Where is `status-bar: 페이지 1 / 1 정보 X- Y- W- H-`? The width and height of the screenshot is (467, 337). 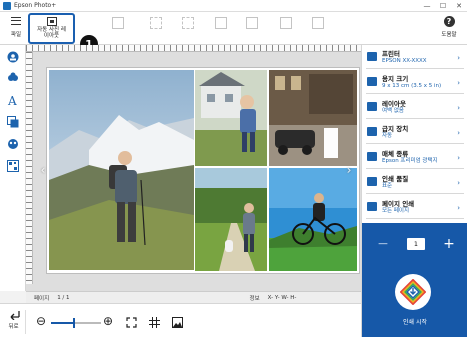
status-bar: 페이지 1 / 1 정보 X- Y- W- H- is located at coordinates (193, 297).